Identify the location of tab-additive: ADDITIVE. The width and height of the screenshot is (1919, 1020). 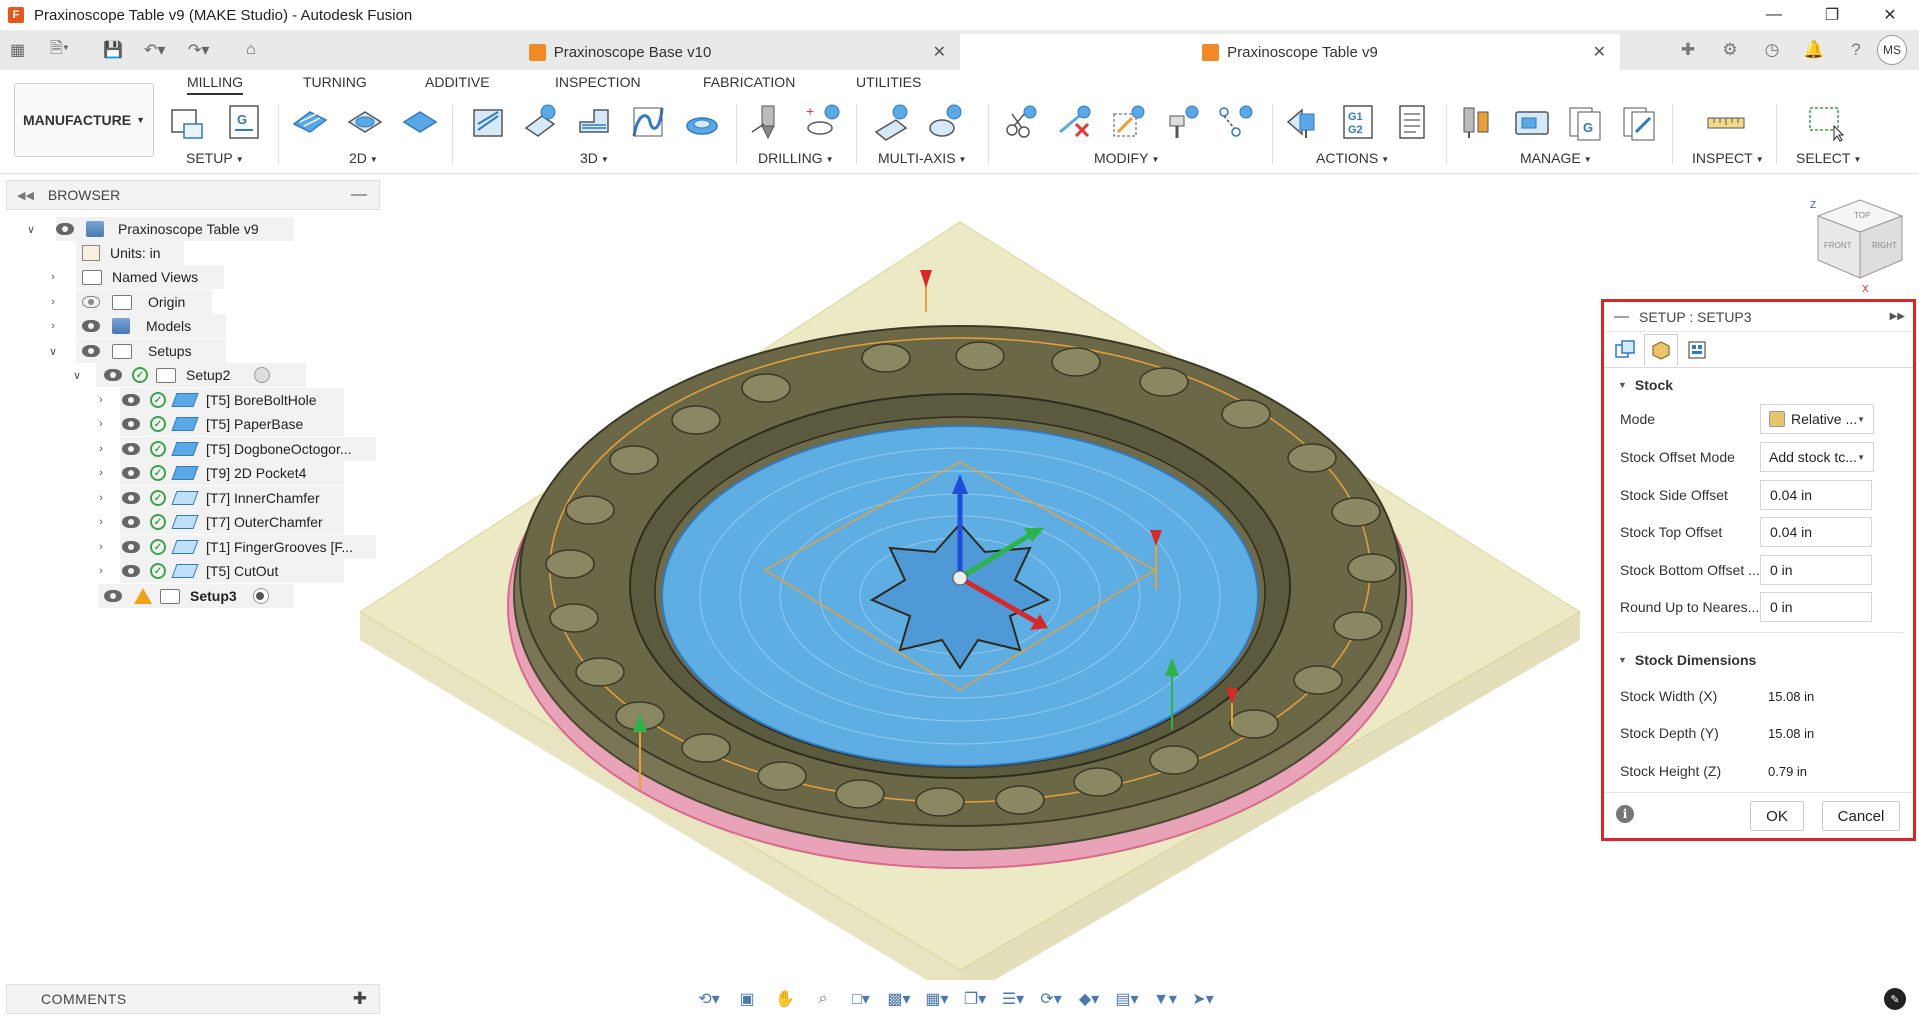
(457, 82).